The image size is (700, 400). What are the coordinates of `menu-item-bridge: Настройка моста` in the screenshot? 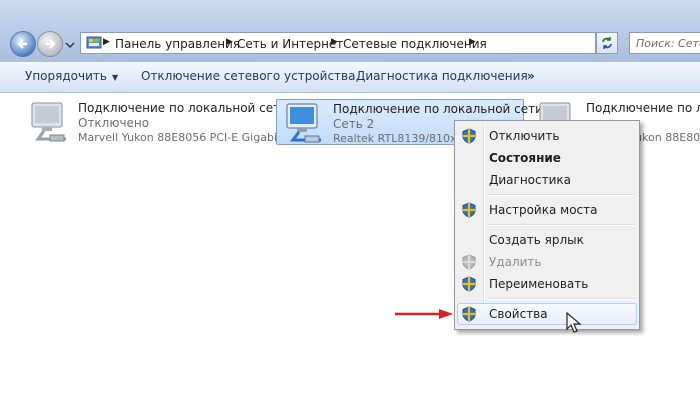 It's located at (547, 210).